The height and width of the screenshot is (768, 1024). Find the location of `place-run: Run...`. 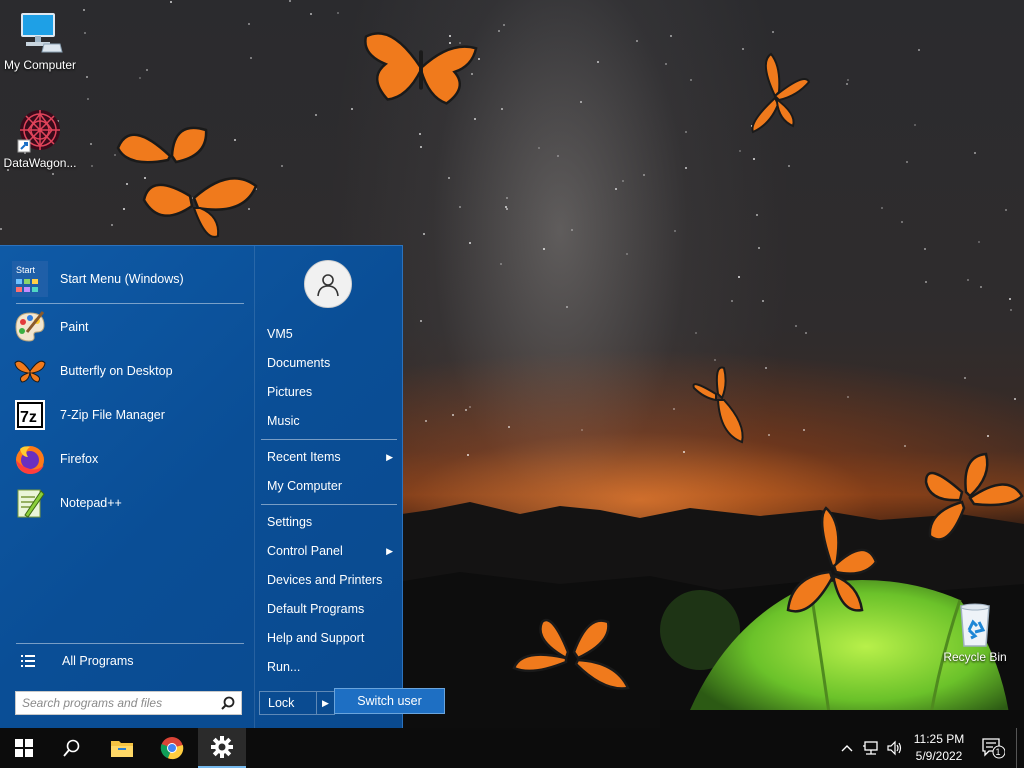

place-run: Run... is located at coordinates (329, 667).